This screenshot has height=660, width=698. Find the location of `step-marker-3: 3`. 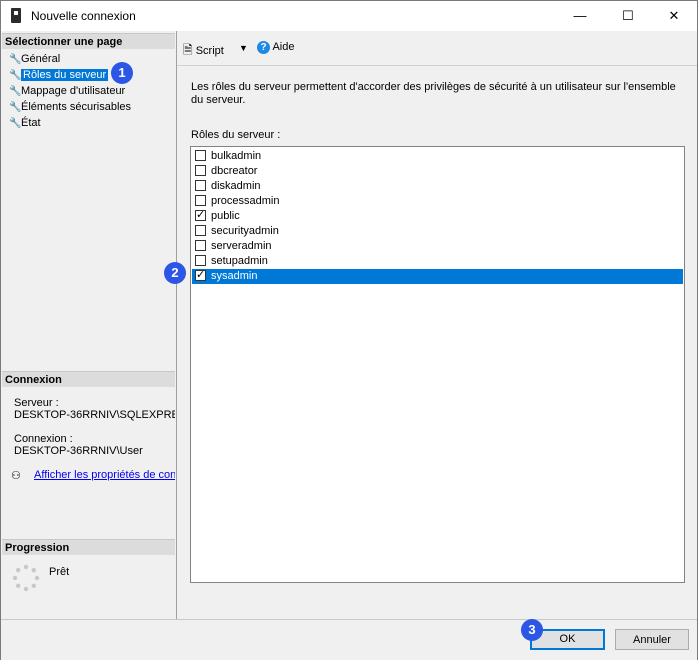

step-marker-3: 3 is located at coordinates (532, 630).